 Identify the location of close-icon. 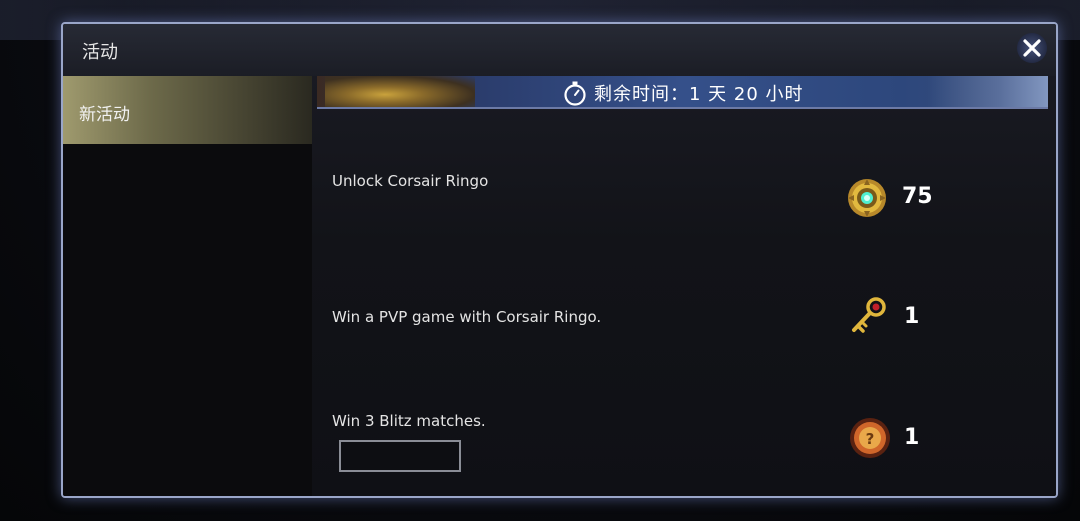
(1032, 48).